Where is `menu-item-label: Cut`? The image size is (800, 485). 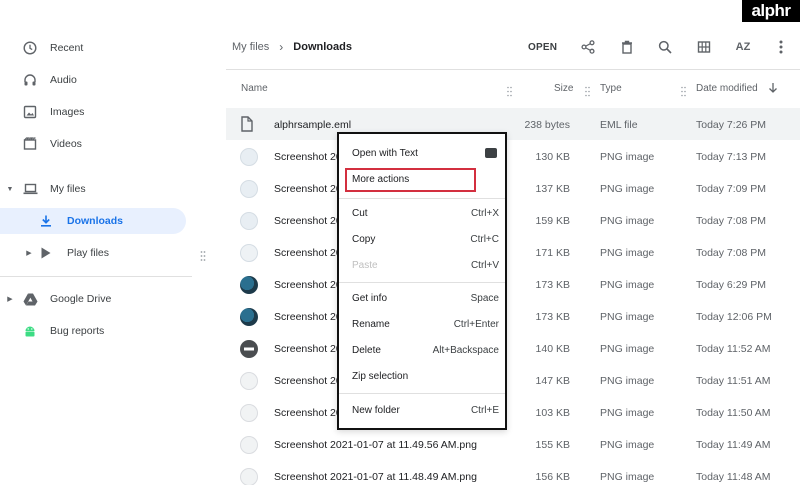
menu-item-label: Cut is located at coordinates (360, 213).